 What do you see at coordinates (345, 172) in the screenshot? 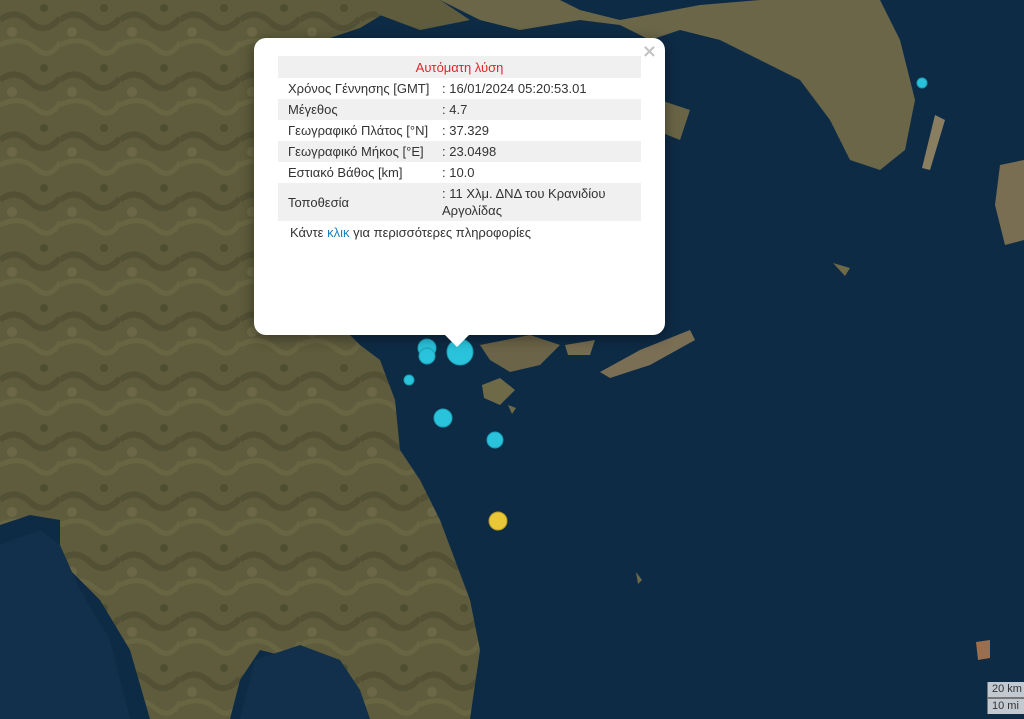
I see `row-label: Εστιακό Βάθος [km]` at bounding box center [345, 172].